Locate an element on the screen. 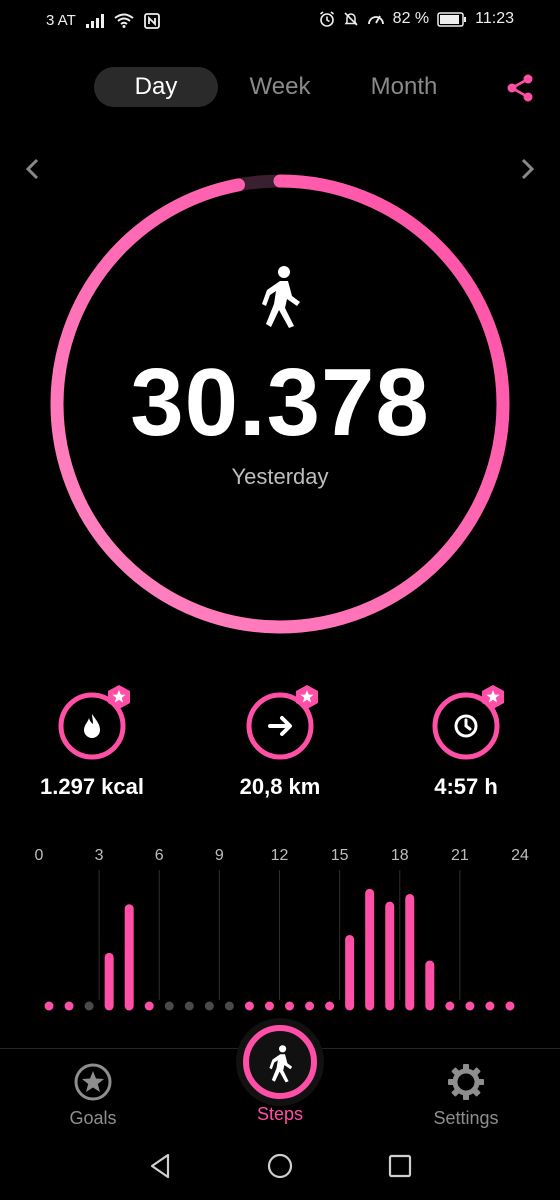  walking-icon is located at coordinates (281, 297).